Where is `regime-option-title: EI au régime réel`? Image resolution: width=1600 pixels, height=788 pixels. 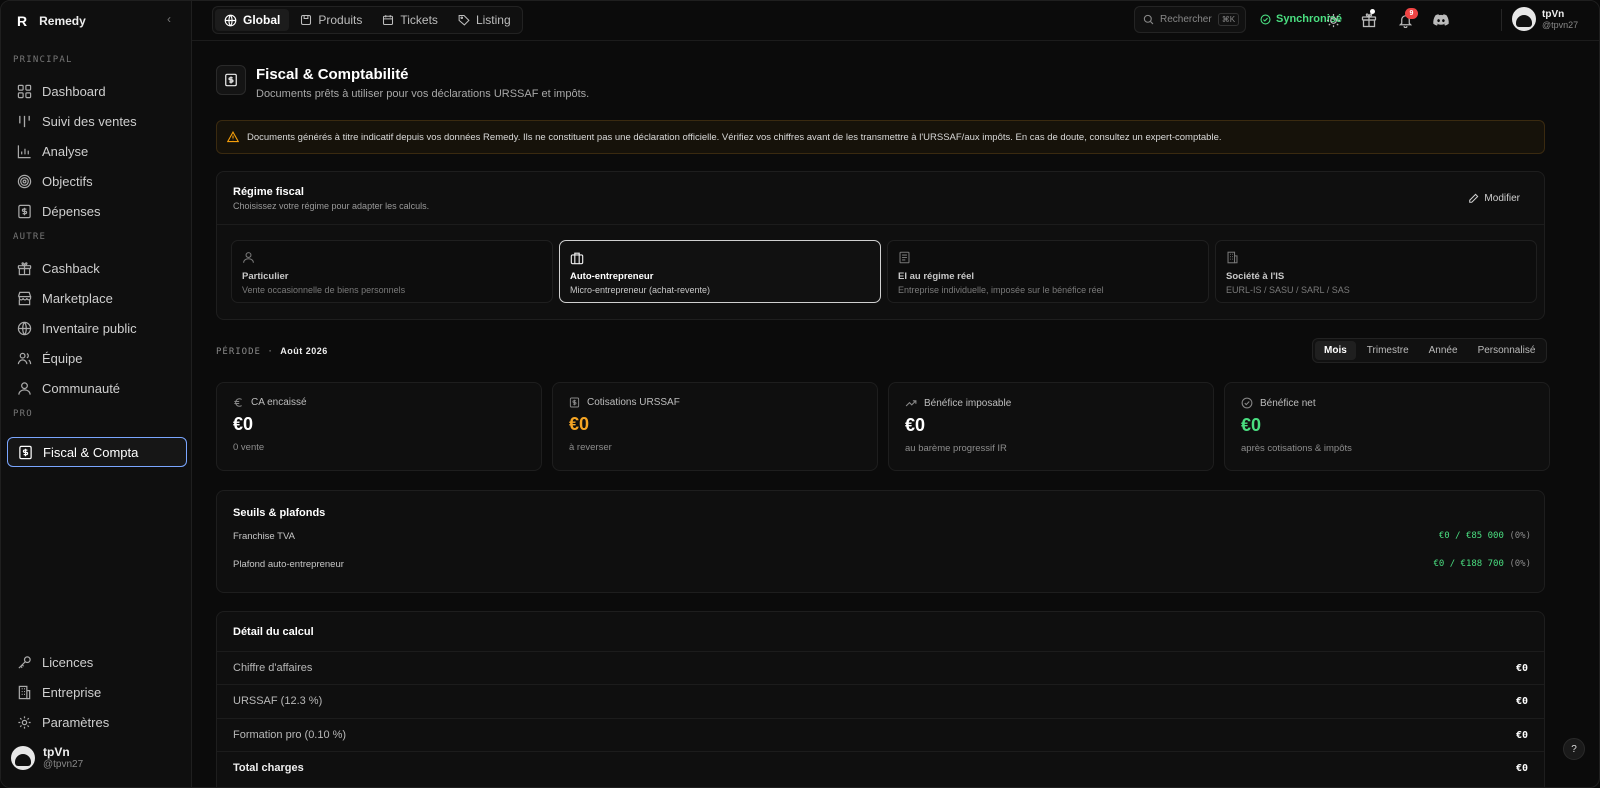
regime-option-title: EI au régime réel is located at coordinates (936, 276).